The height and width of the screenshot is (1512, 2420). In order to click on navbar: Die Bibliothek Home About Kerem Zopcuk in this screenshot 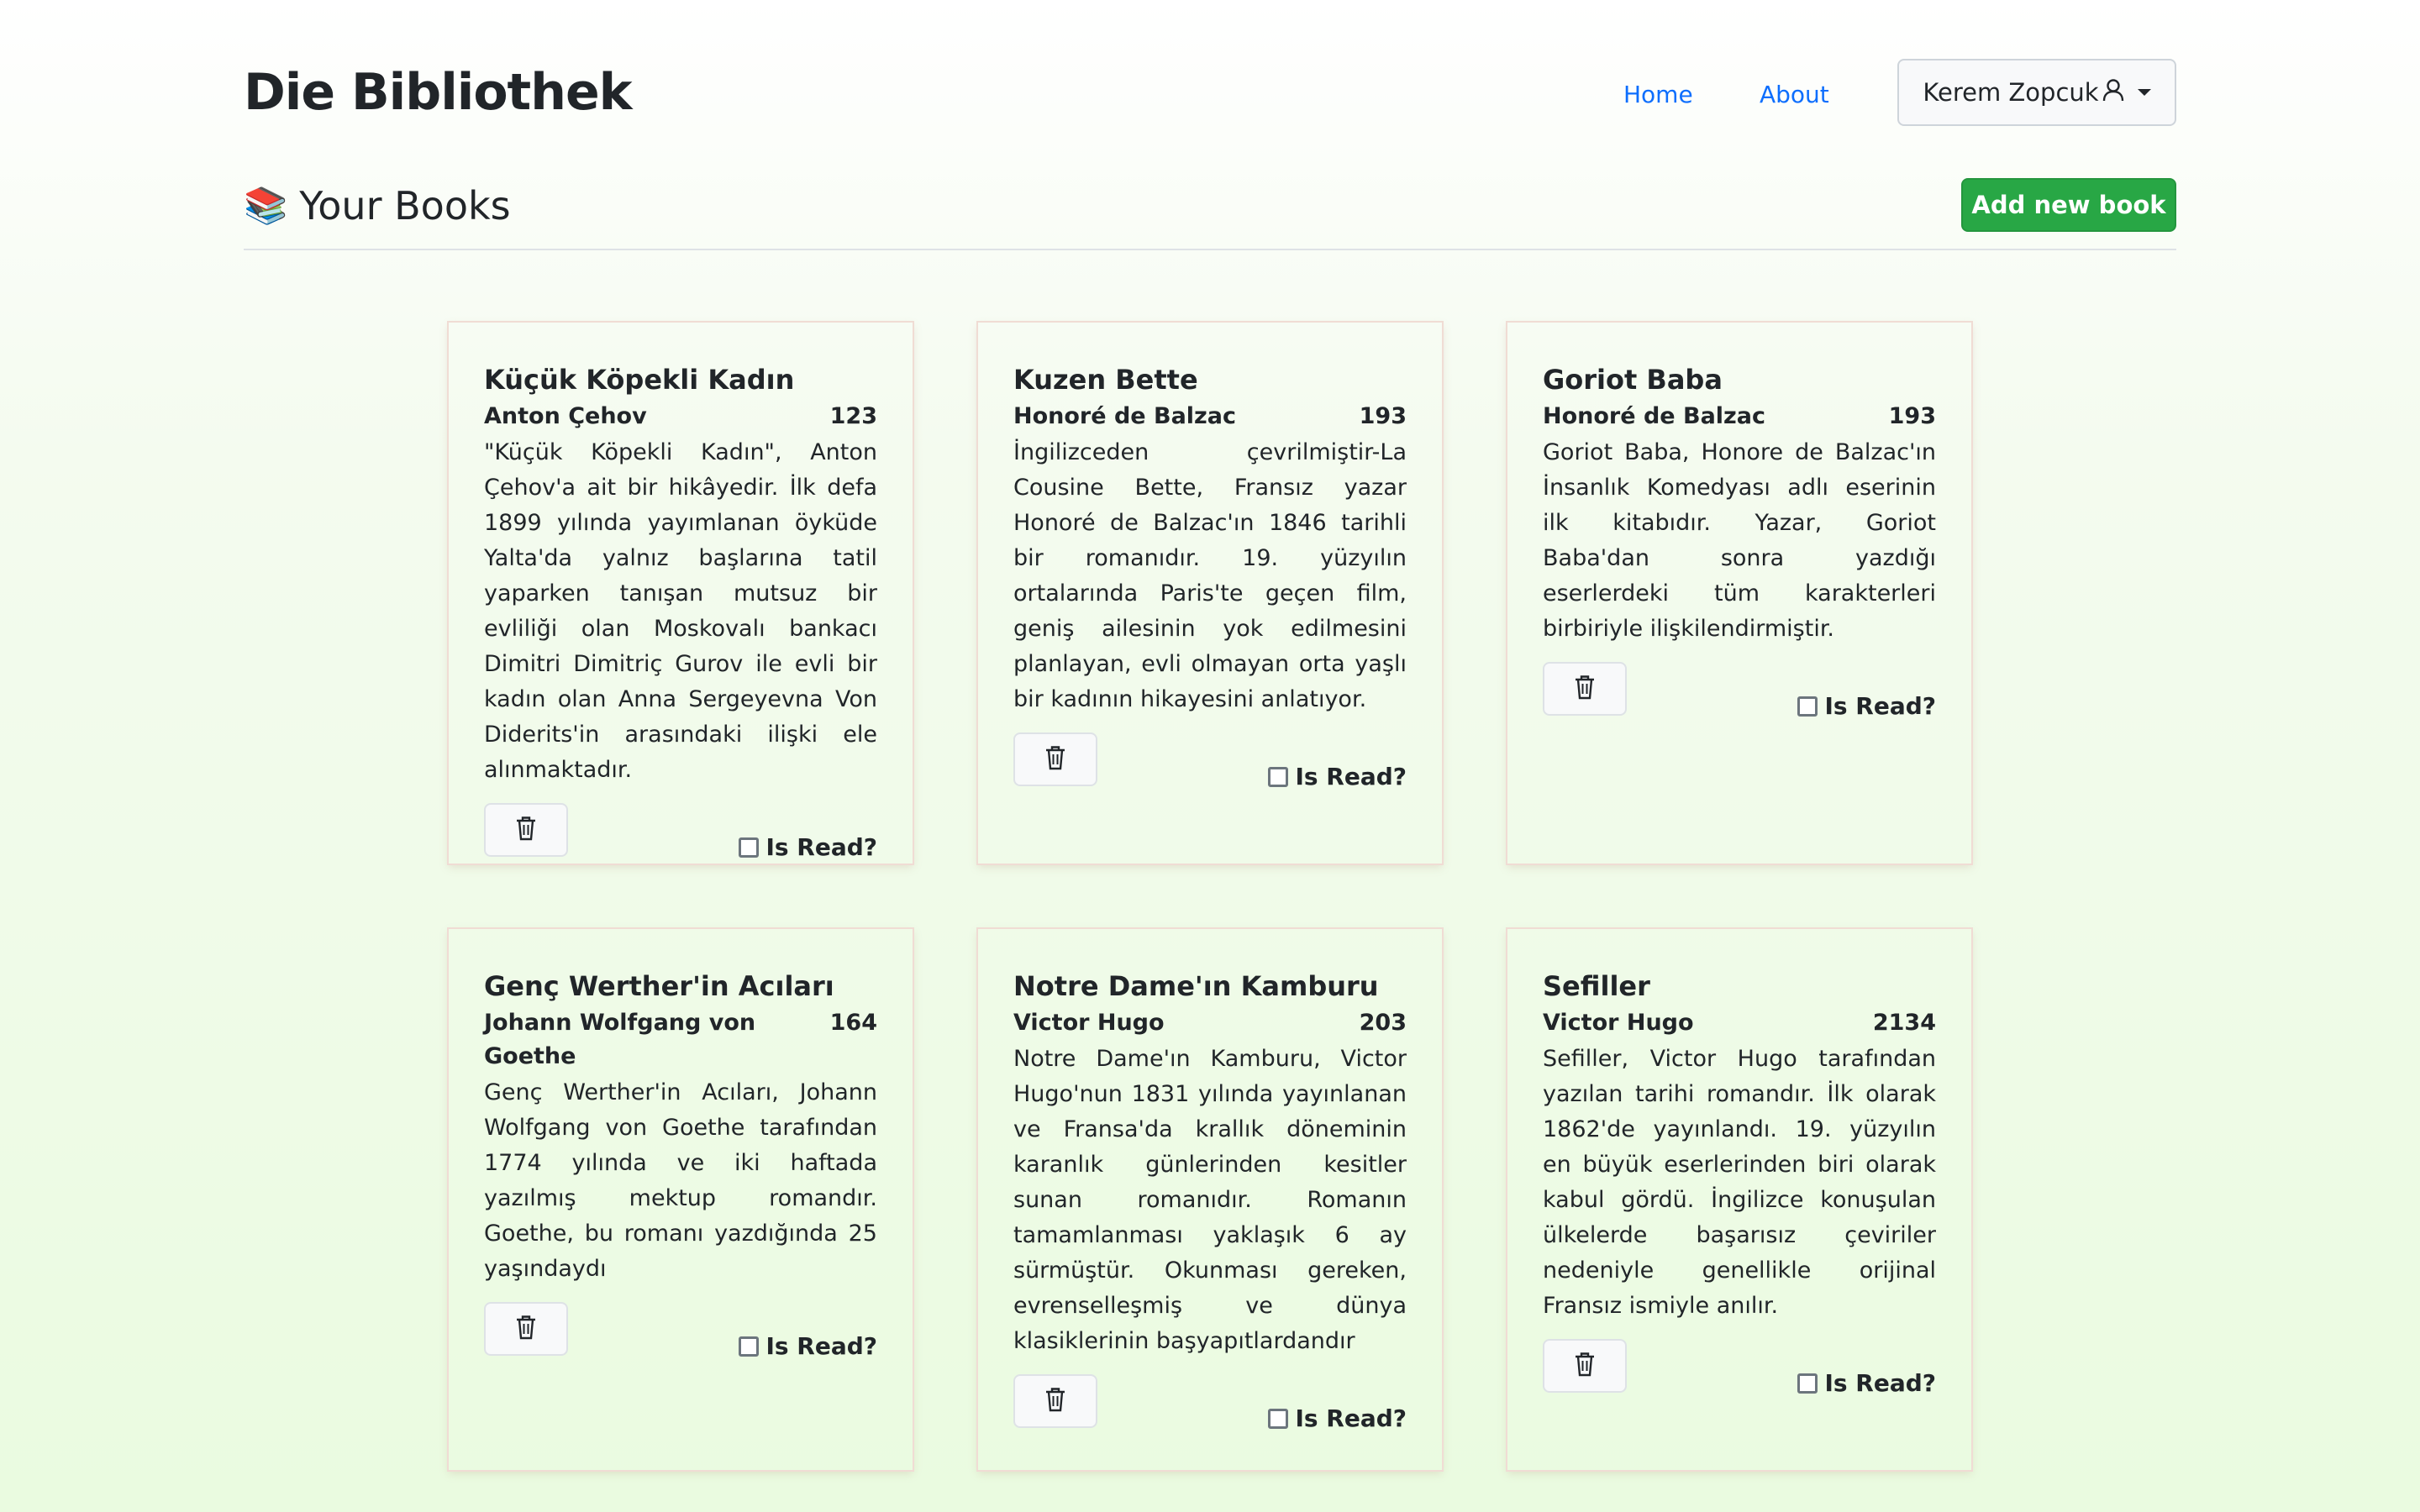, I will do `click(1210, 92)`.